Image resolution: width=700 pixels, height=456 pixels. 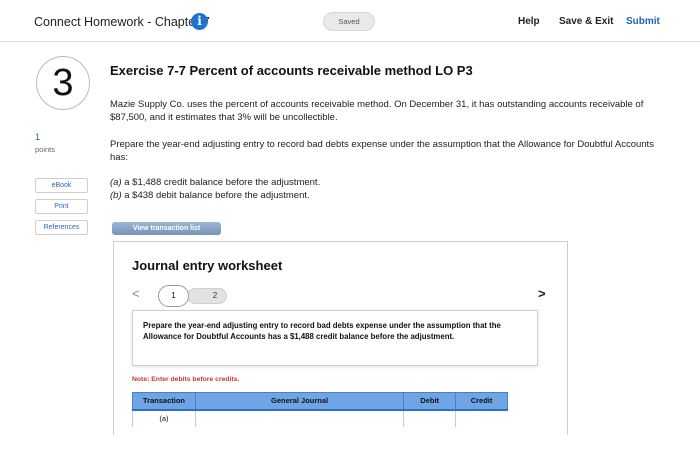 What do you see at coordinates (643, 21) in the screenshot?
I see `submit-link: Submit` at bounding box center [643, 21].